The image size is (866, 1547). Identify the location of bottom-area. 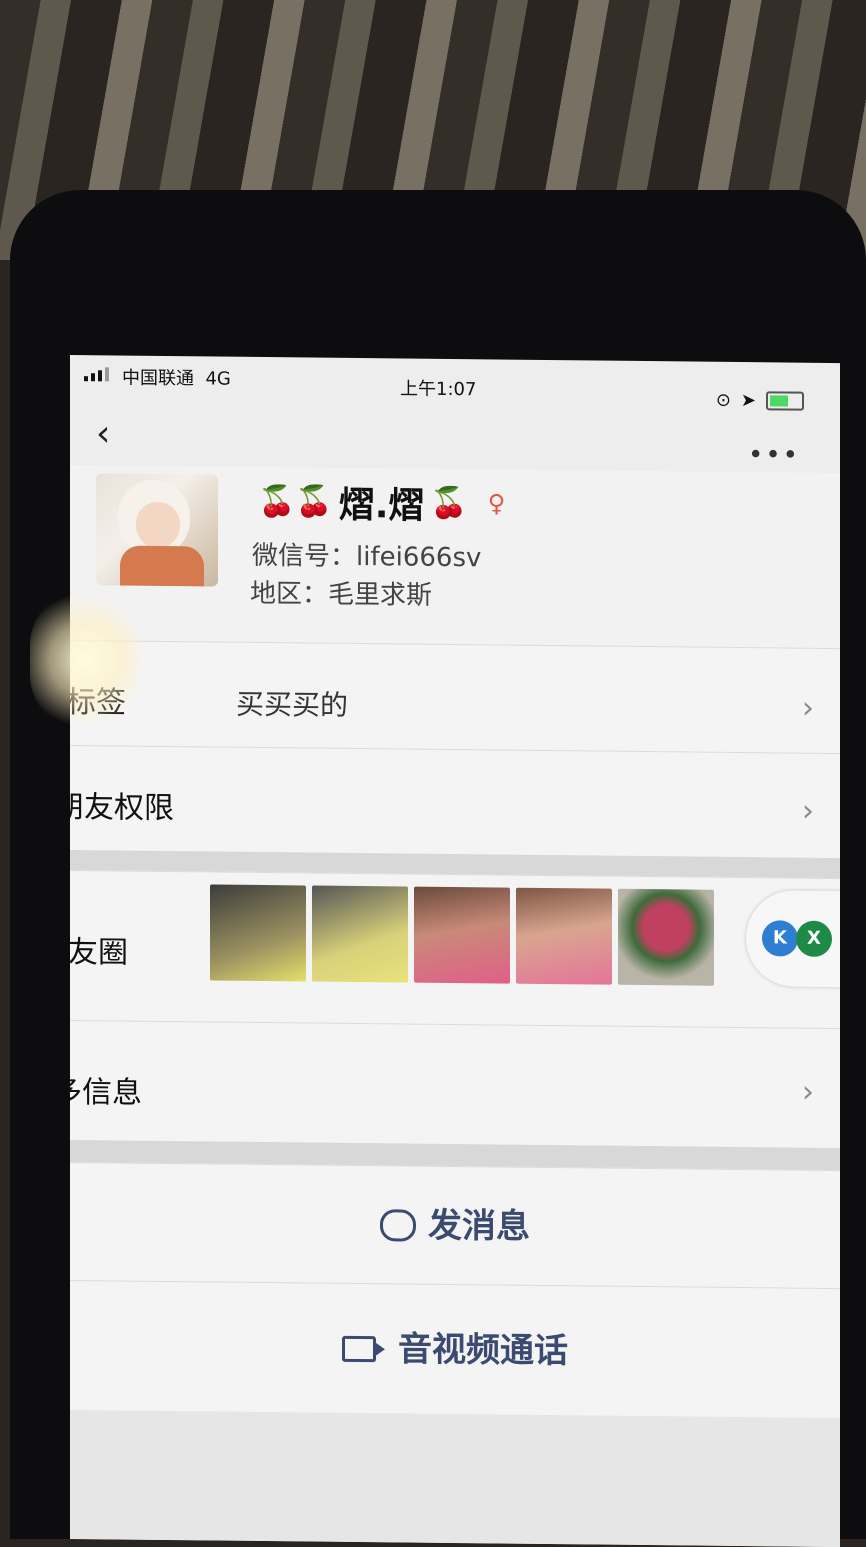
(455, 1478).